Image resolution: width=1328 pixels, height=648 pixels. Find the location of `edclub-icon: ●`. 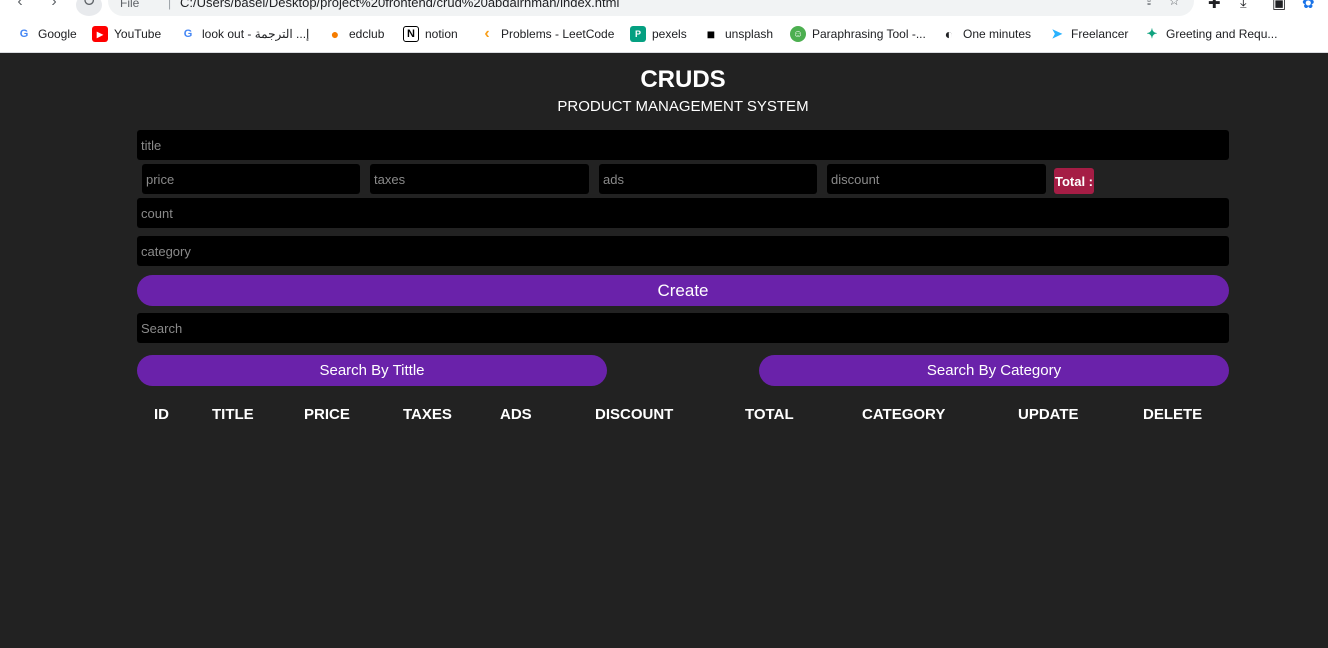

edclub-icon: ● is located at coordinates (335, 34).